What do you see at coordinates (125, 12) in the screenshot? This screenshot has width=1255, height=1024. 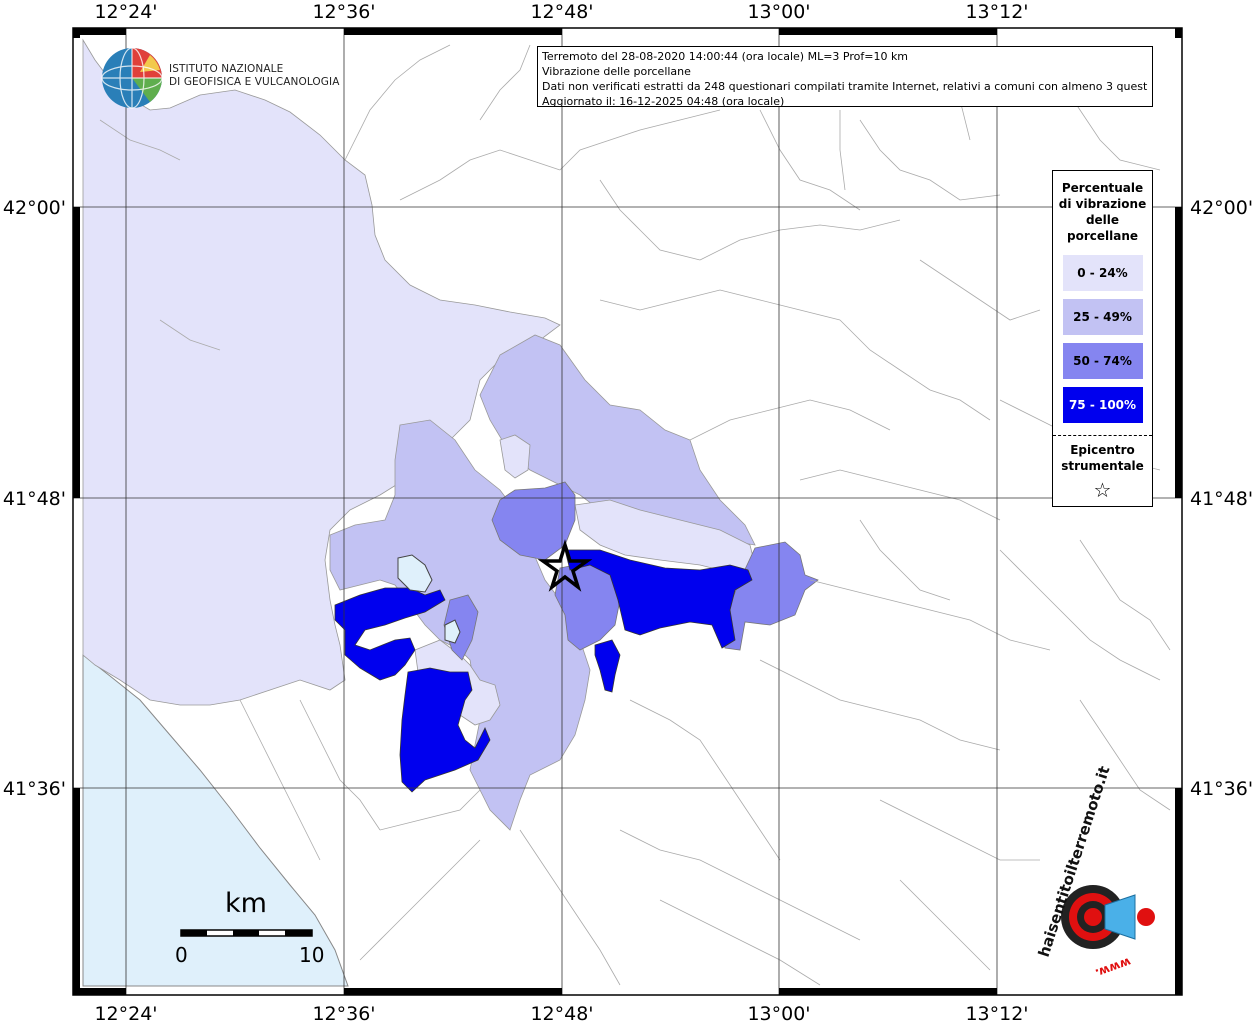 I see `lon-label-top-1: 12°24'` at bounding box center [125, 12].